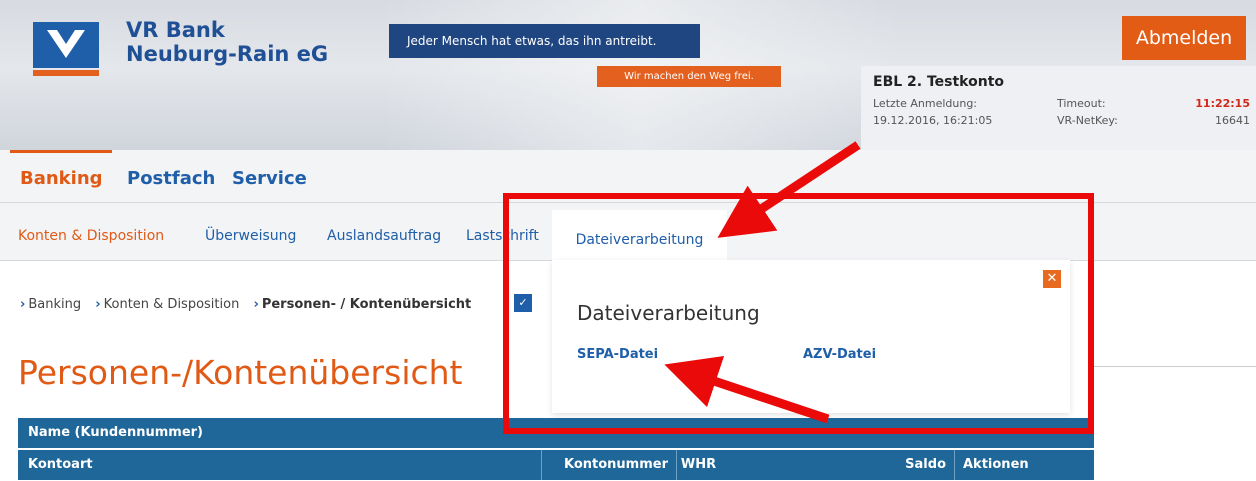  I want to click on netkey-label: VR-NetKey:, so click(1087, 120).